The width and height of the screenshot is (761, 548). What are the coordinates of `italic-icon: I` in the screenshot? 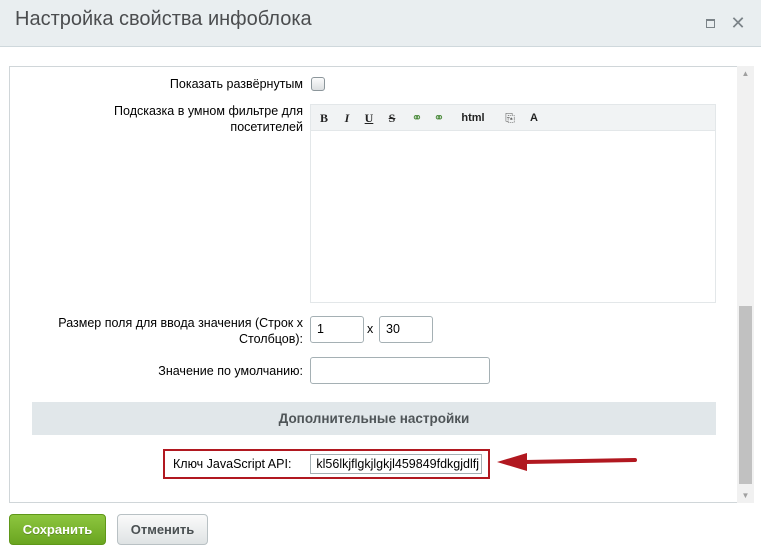 It's located at (347, 118).